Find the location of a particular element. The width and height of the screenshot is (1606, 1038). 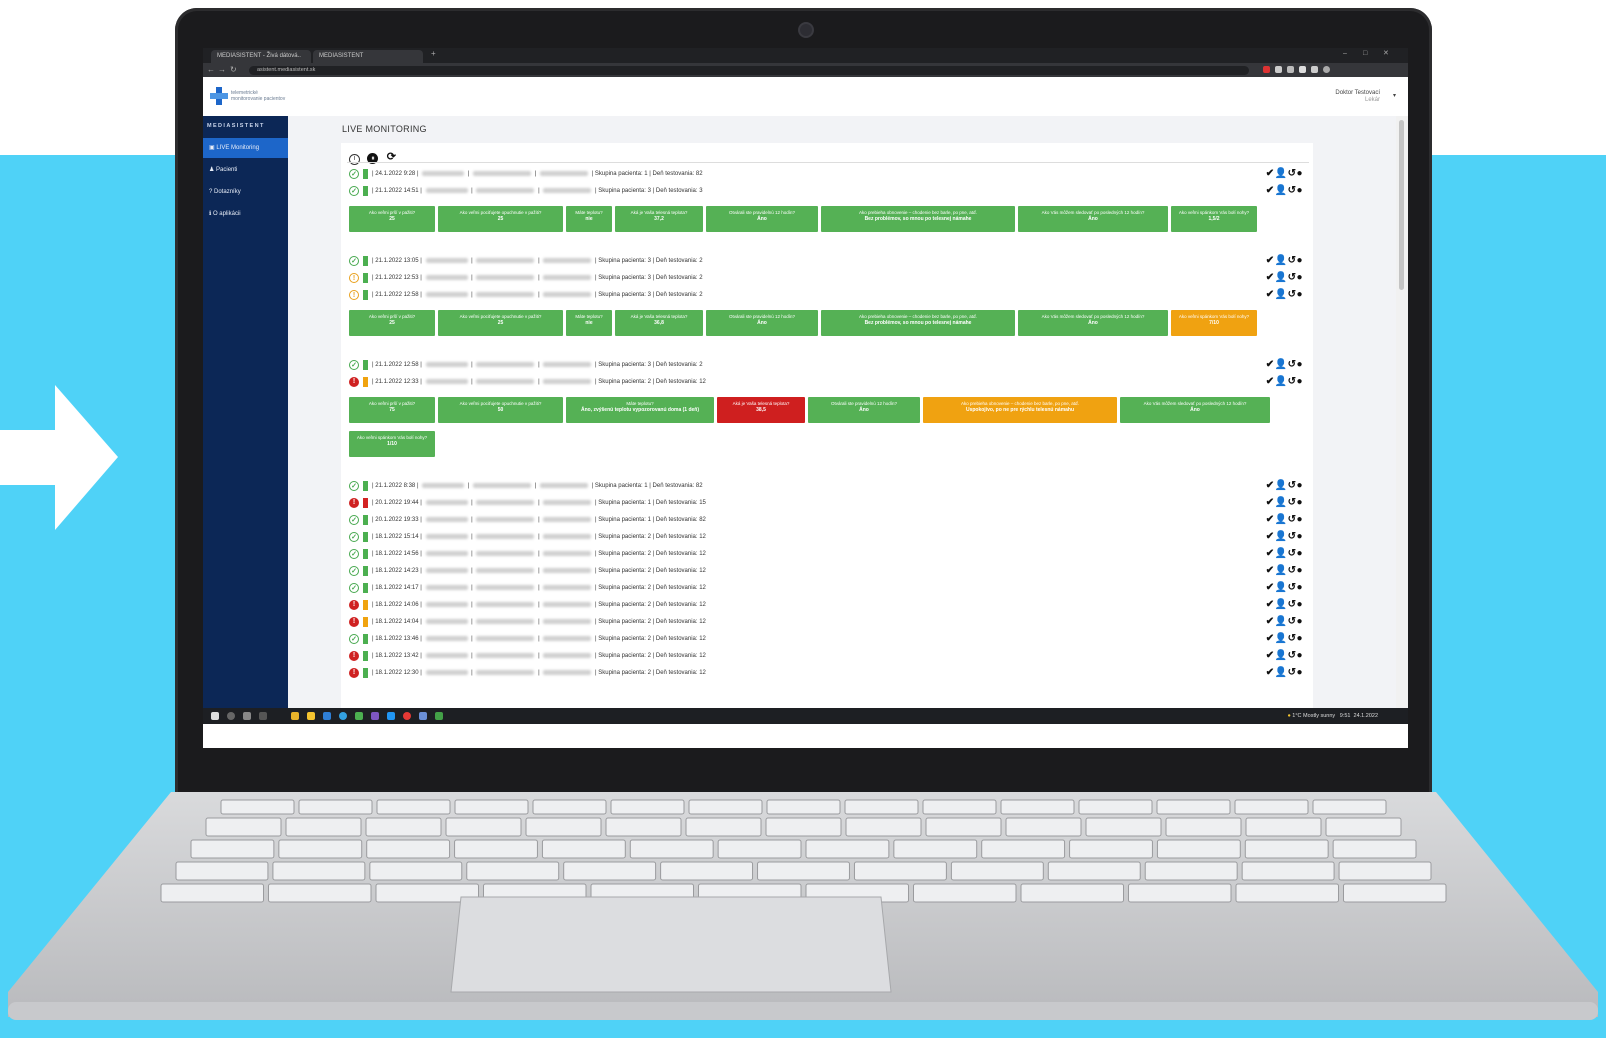

search-icon is located at coordinates (231, 716).